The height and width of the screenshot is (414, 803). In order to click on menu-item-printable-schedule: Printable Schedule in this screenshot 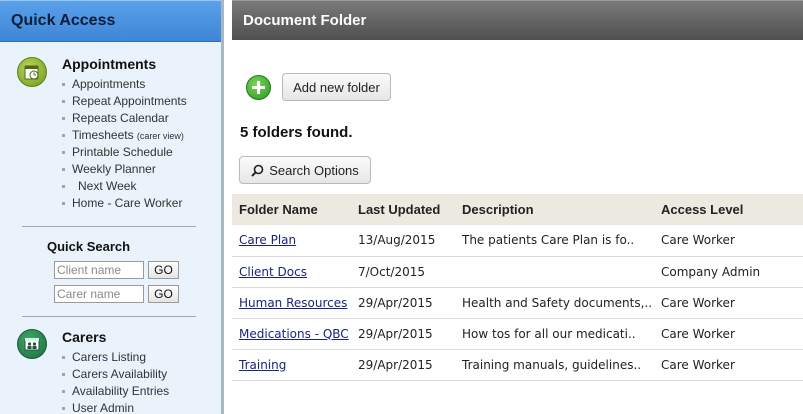, I will do `click(124, 152)`.